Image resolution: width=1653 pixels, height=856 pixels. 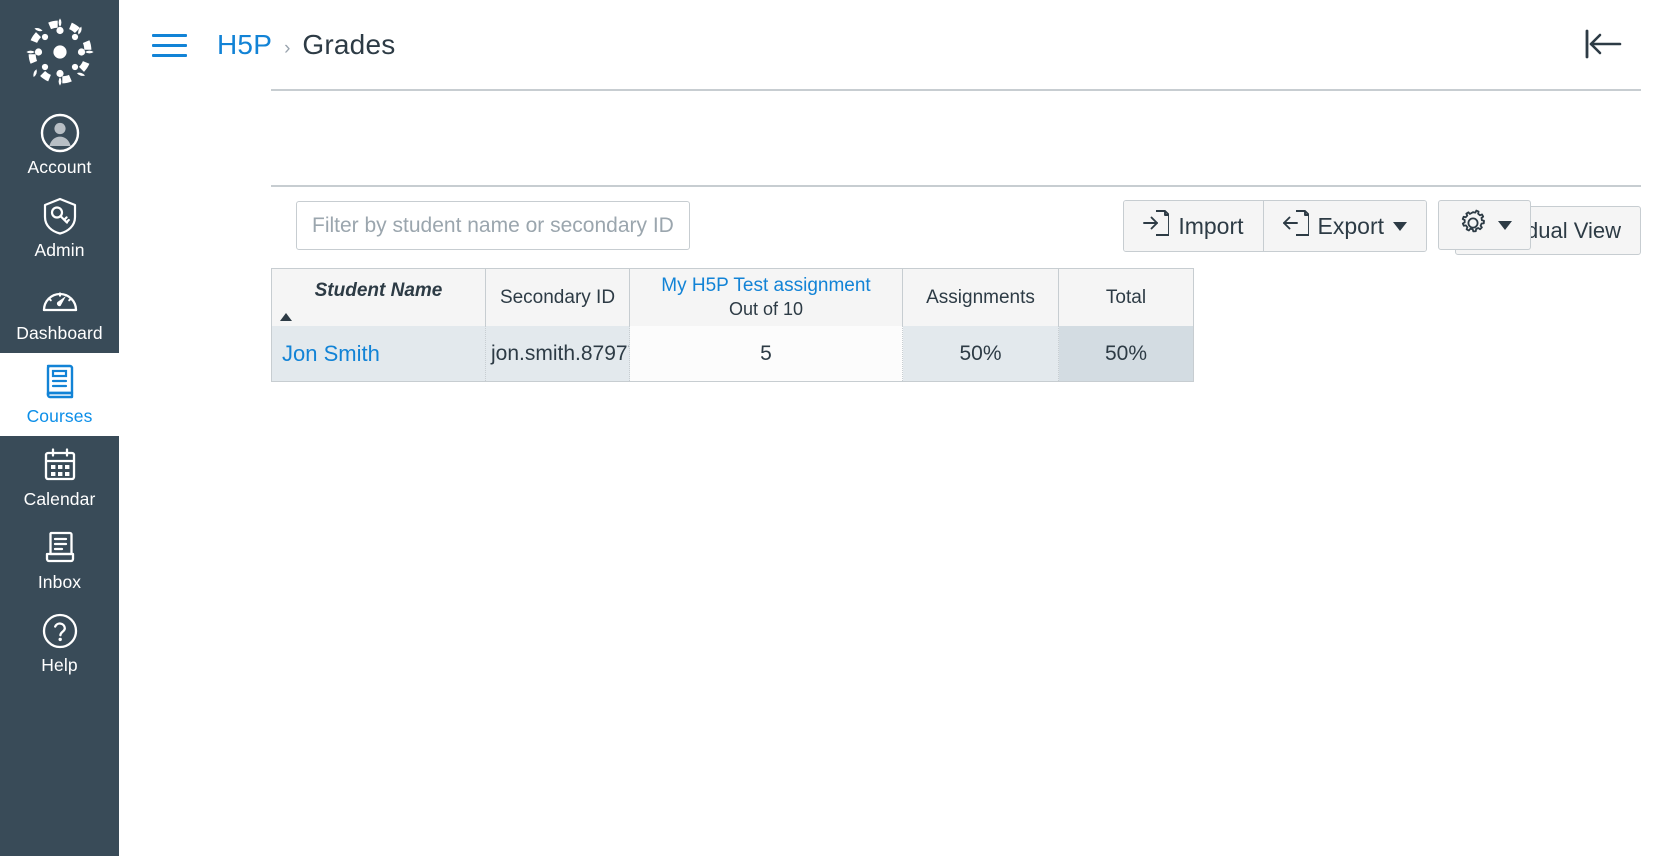 I want to click on import-export-button-group: Import Export, so click(x=1275, y=226).